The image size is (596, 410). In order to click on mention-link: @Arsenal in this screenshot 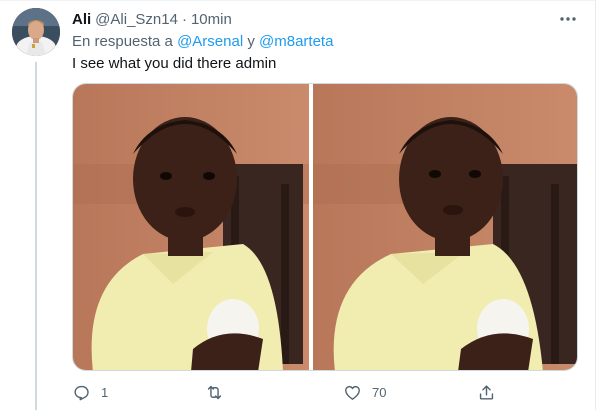, I will do `click(210, 41)`.